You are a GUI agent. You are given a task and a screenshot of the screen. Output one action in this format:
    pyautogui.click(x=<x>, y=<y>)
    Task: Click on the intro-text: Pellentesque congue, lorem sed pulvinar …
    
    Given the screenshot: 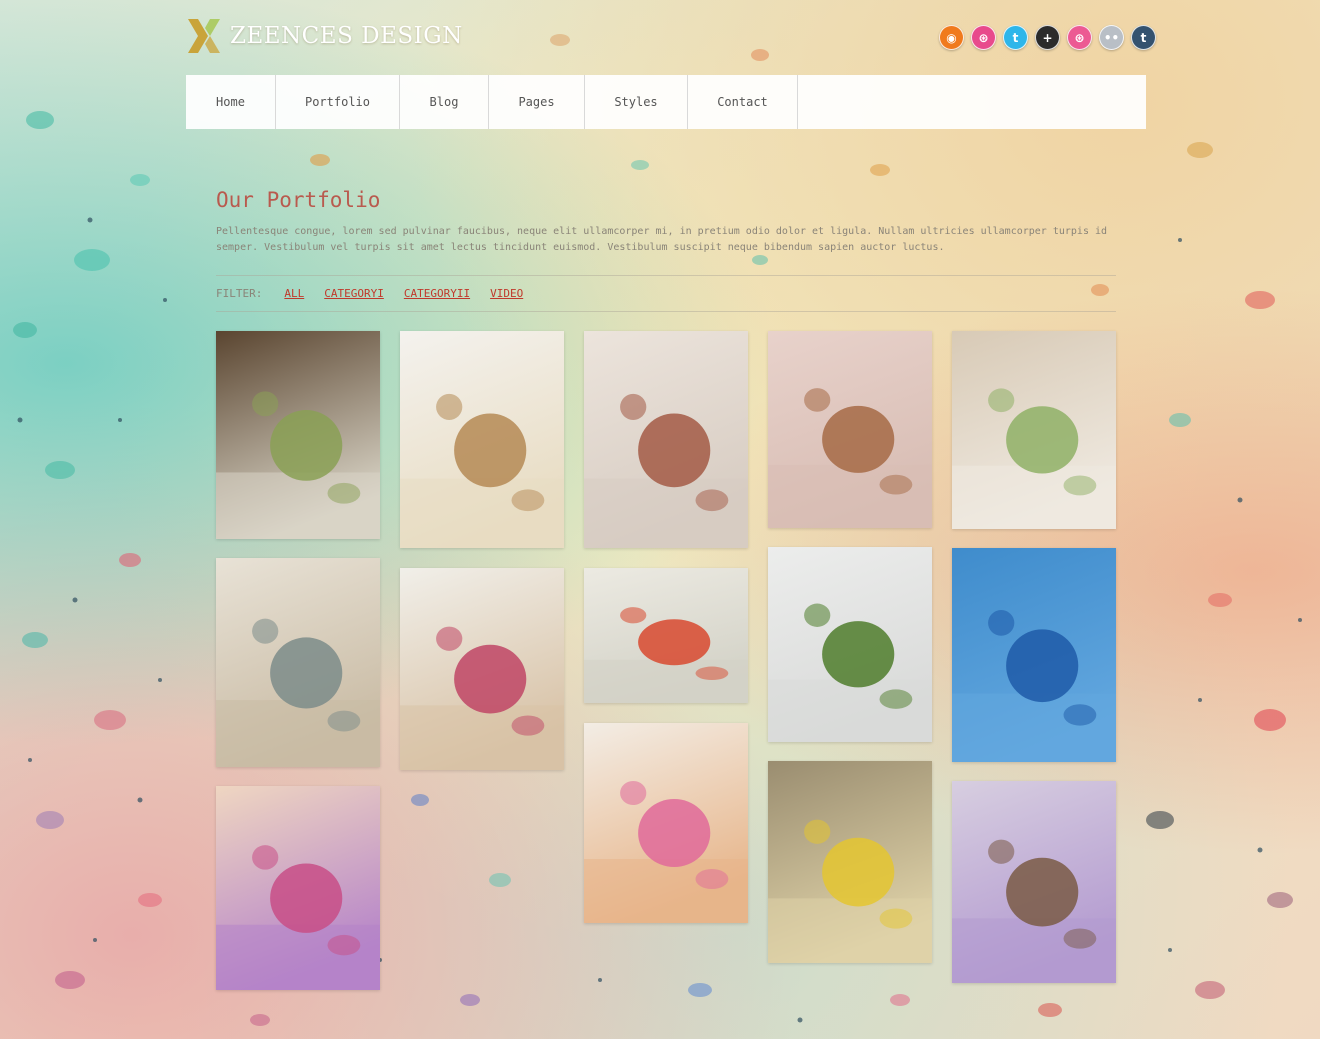 What is the action you would take?
    pyautogui.click(x=662, y=239)
    